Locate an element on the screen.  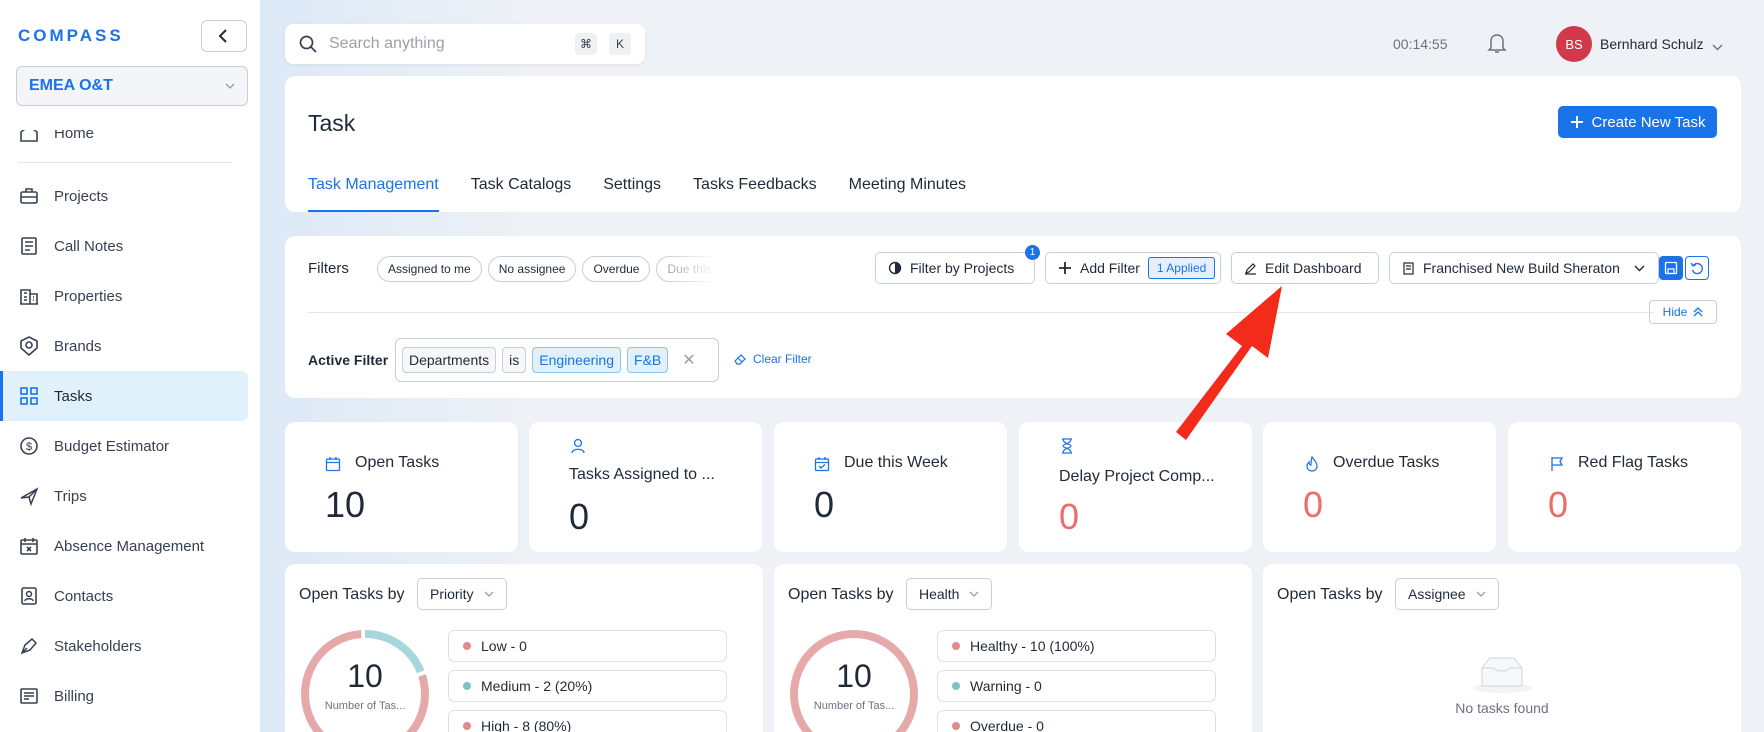
reset-icon is located at coordinates (1696, 268).